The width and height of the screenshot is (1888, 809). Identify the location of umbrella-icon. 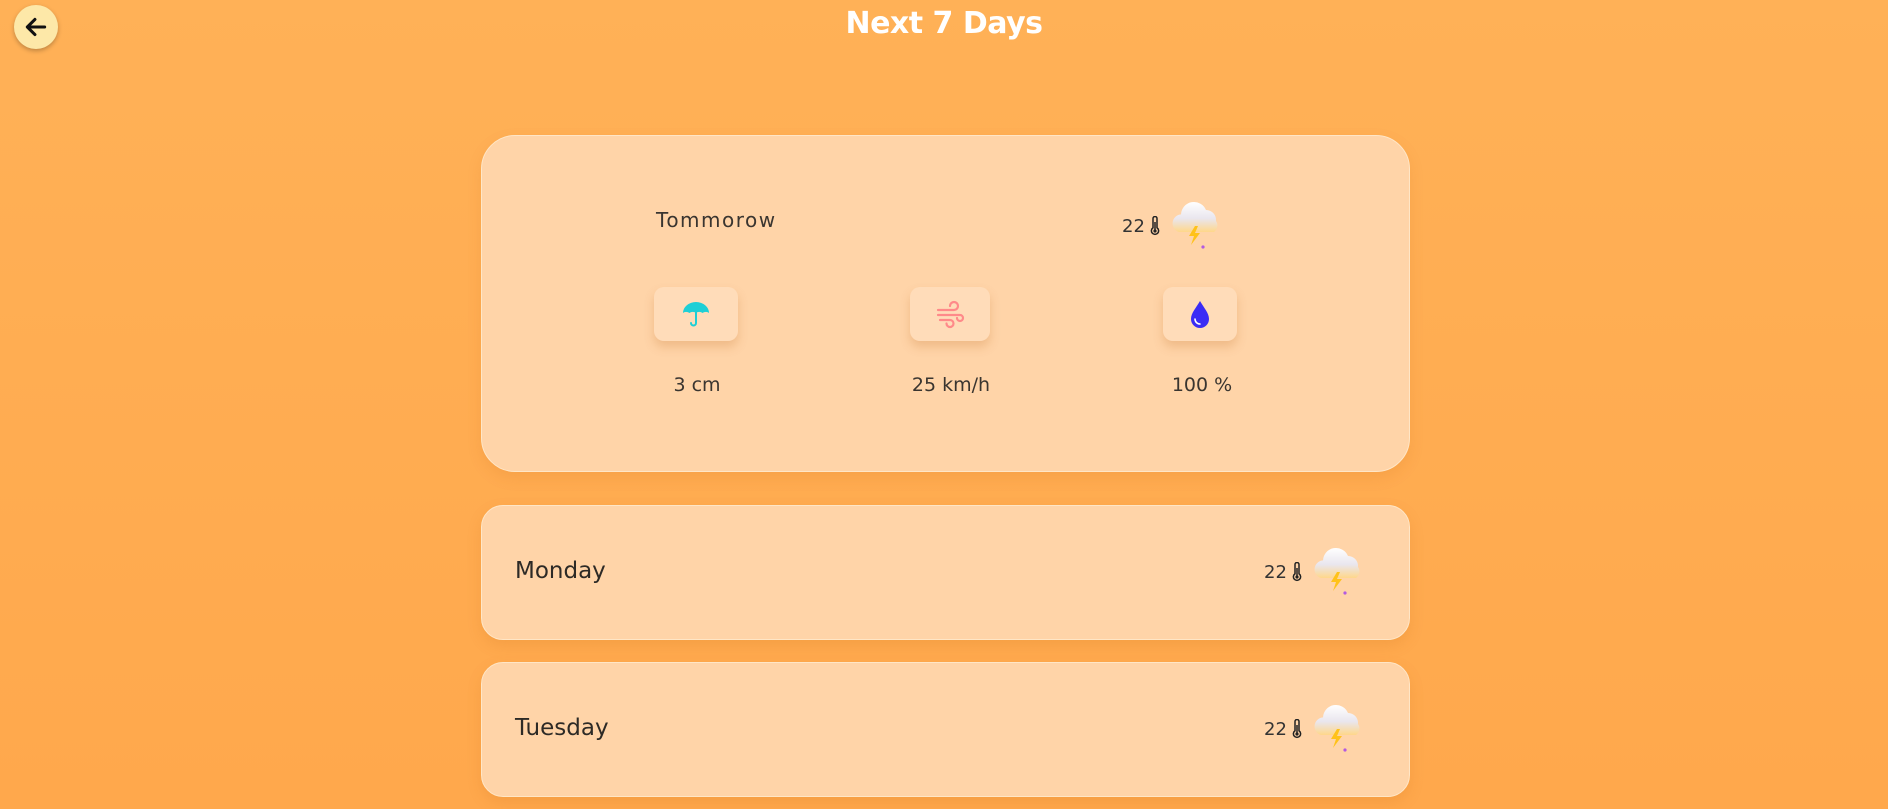
(696, 314).